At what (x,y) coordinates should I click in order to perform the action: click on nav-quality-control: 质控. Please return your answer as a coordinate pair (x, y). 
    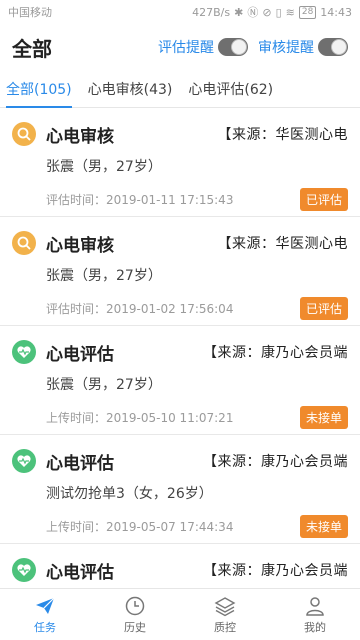
    Looking at the image, I should click on (225, 614).